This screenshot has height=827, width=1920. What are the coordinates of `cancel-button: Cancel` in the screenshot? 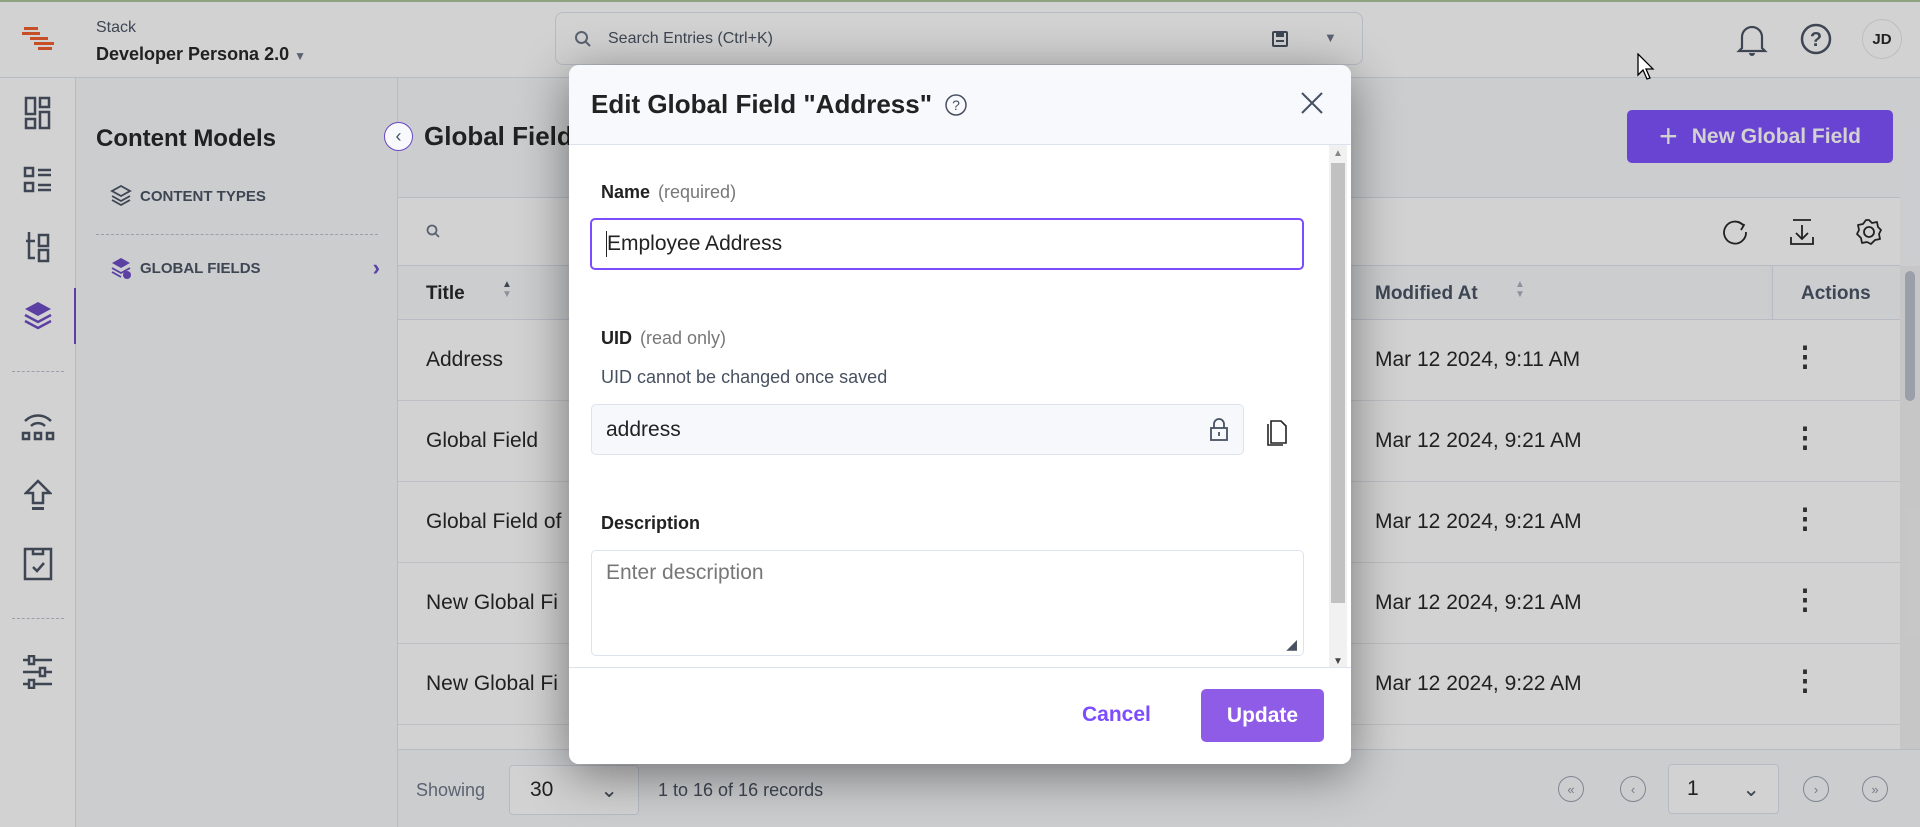 It's located at (1116, 715).